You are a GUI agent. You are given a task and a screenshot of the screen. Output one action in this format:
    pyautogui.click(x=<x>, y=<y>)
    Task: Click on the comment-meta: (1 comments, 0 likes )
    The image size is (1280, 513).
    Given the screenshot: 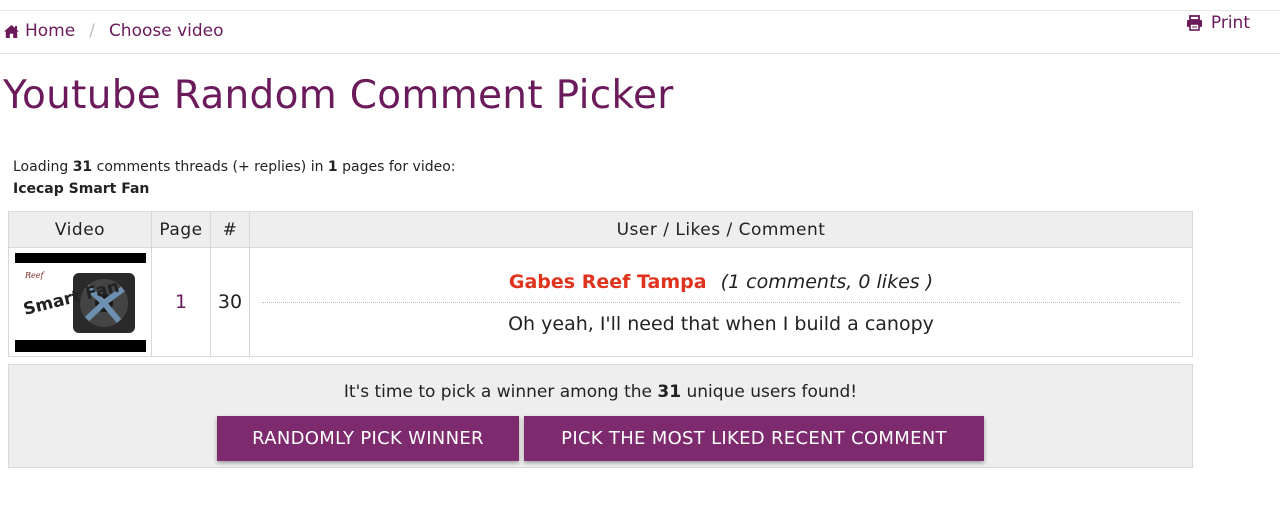 What is the action you would take?
    pyautogui.click(x=827, y=282)
    